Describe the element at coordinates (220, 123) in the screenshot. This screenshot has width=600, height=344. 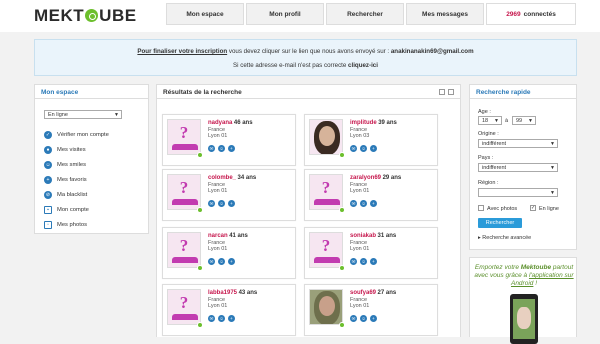
I see `profile-name: nadyana` at that location.